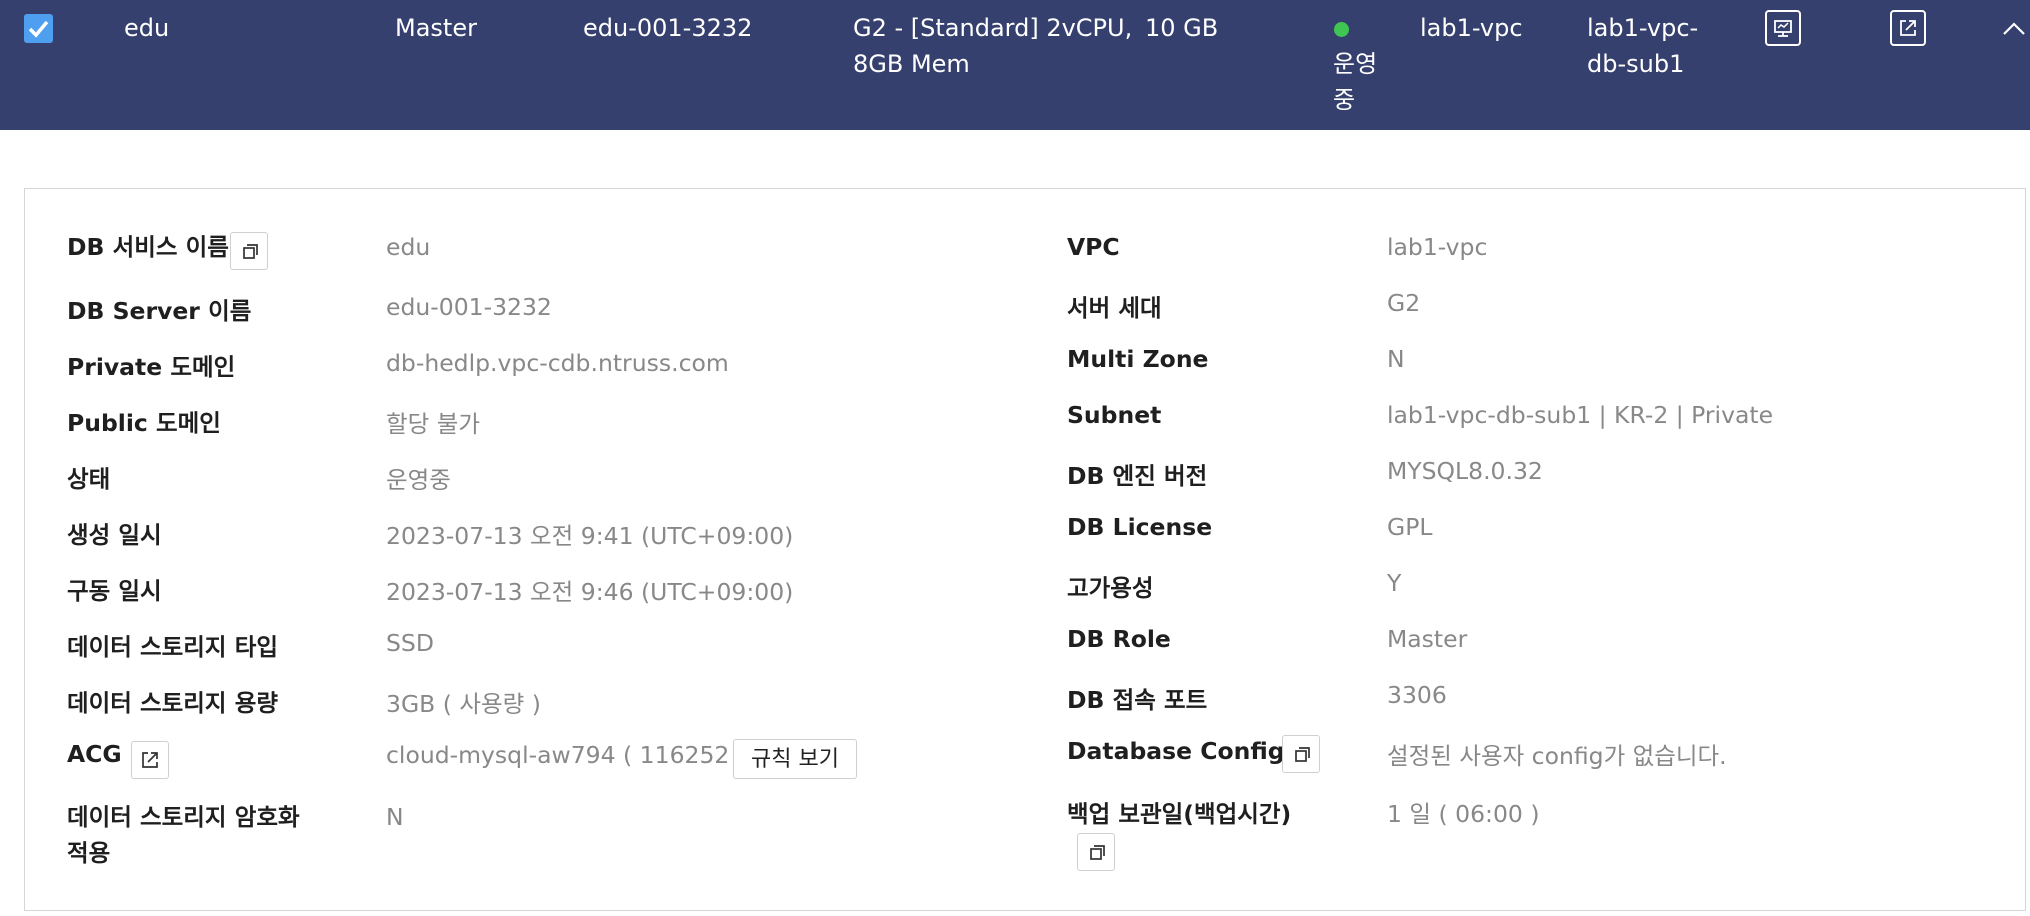 The image size is (2030, 916). What do you see at coordinates (89, 853) in the screenshot?
I see `detail-label-line2: 적용` at bounding box center [89, 853].